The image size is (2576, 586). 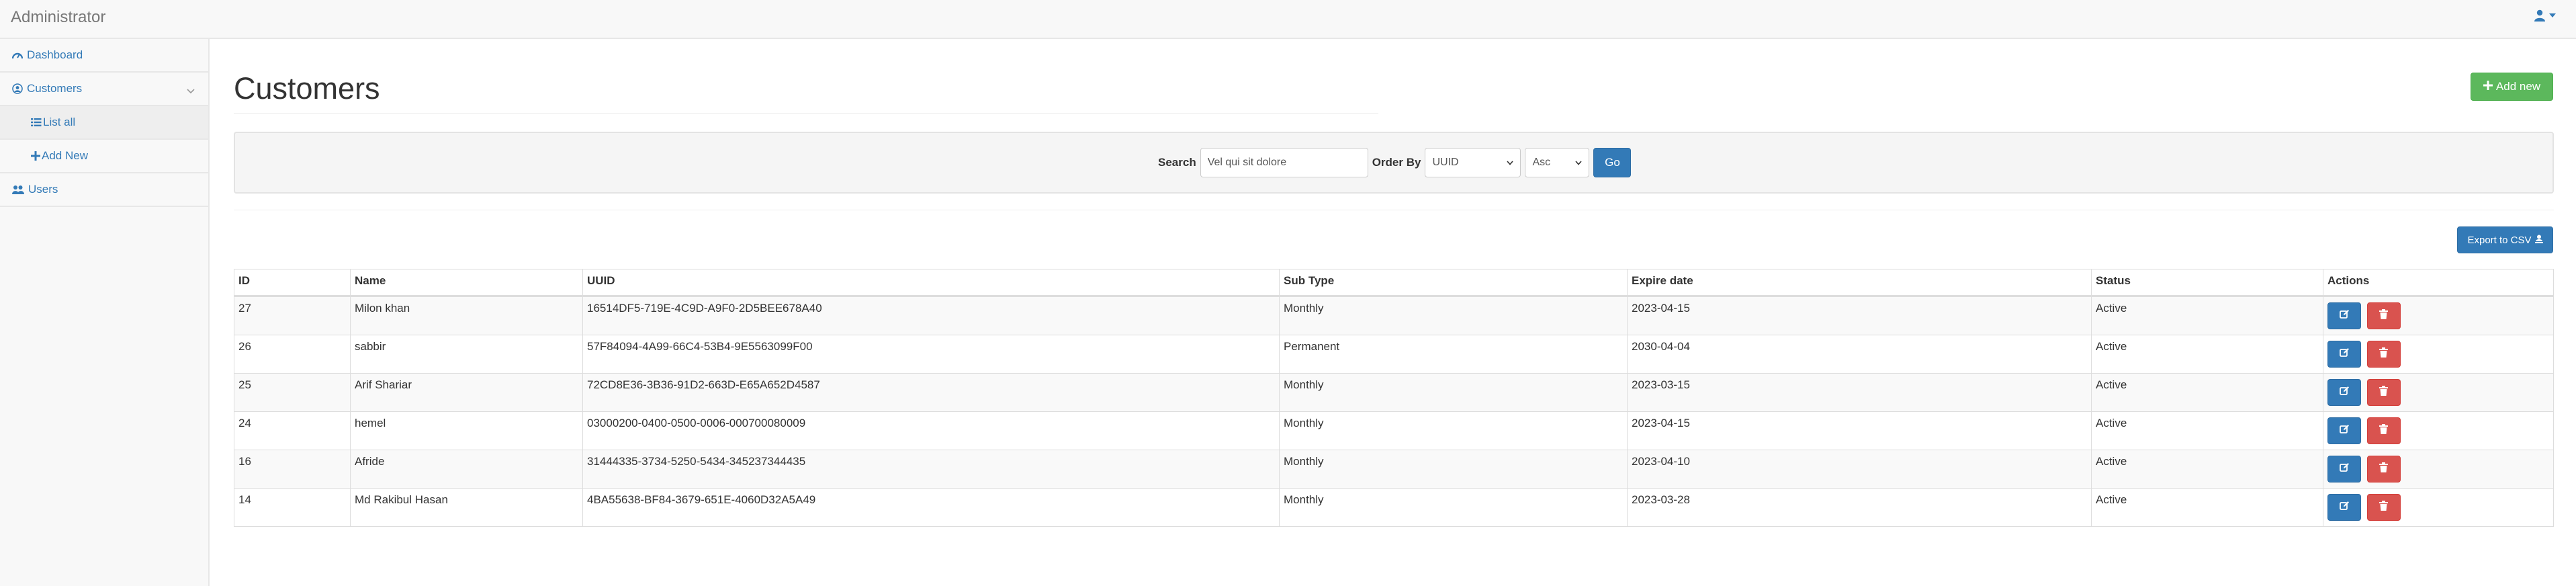 I want to click on column-header-uuid: UUID, so click(x=931, y=283).